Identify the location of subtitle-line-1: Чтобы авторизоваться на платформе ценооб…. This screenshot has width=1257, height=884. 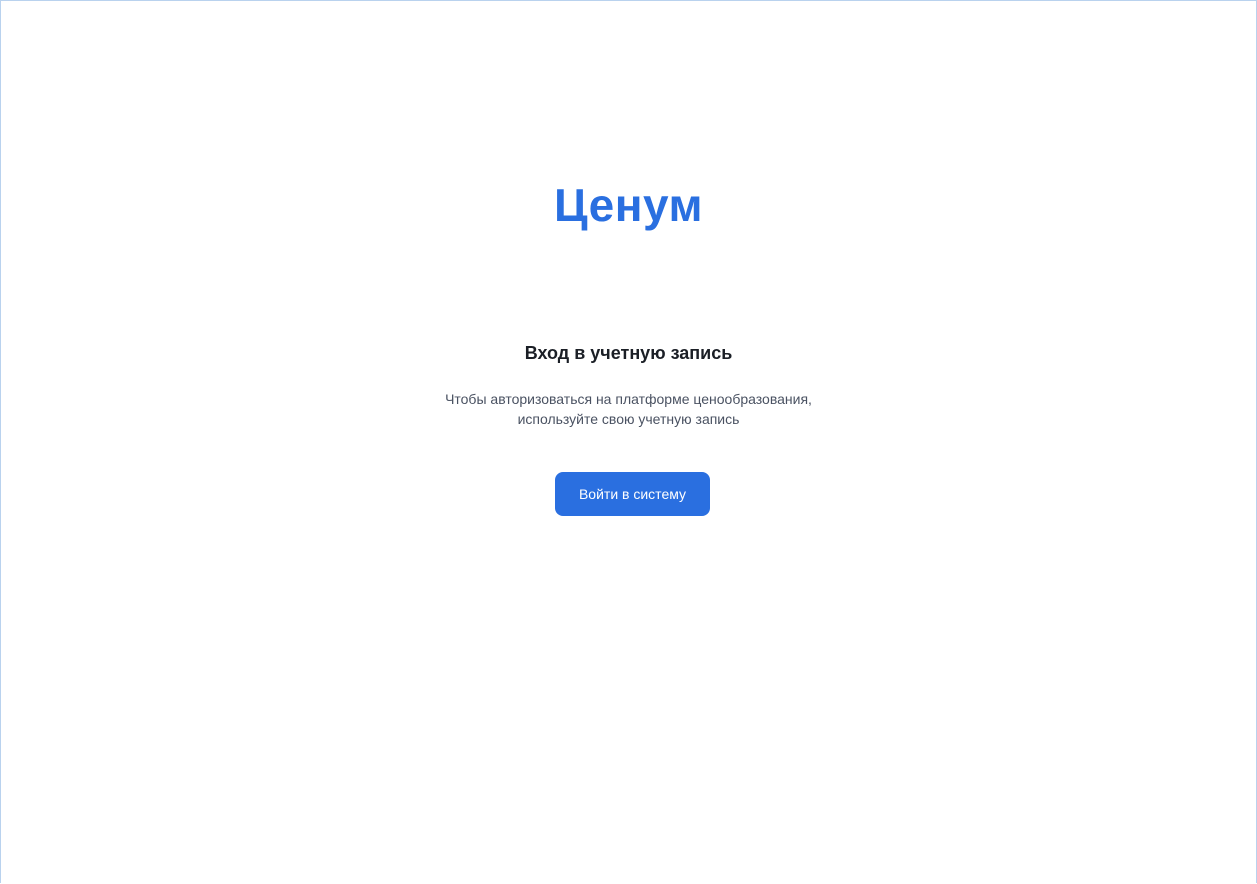
(628, 399).